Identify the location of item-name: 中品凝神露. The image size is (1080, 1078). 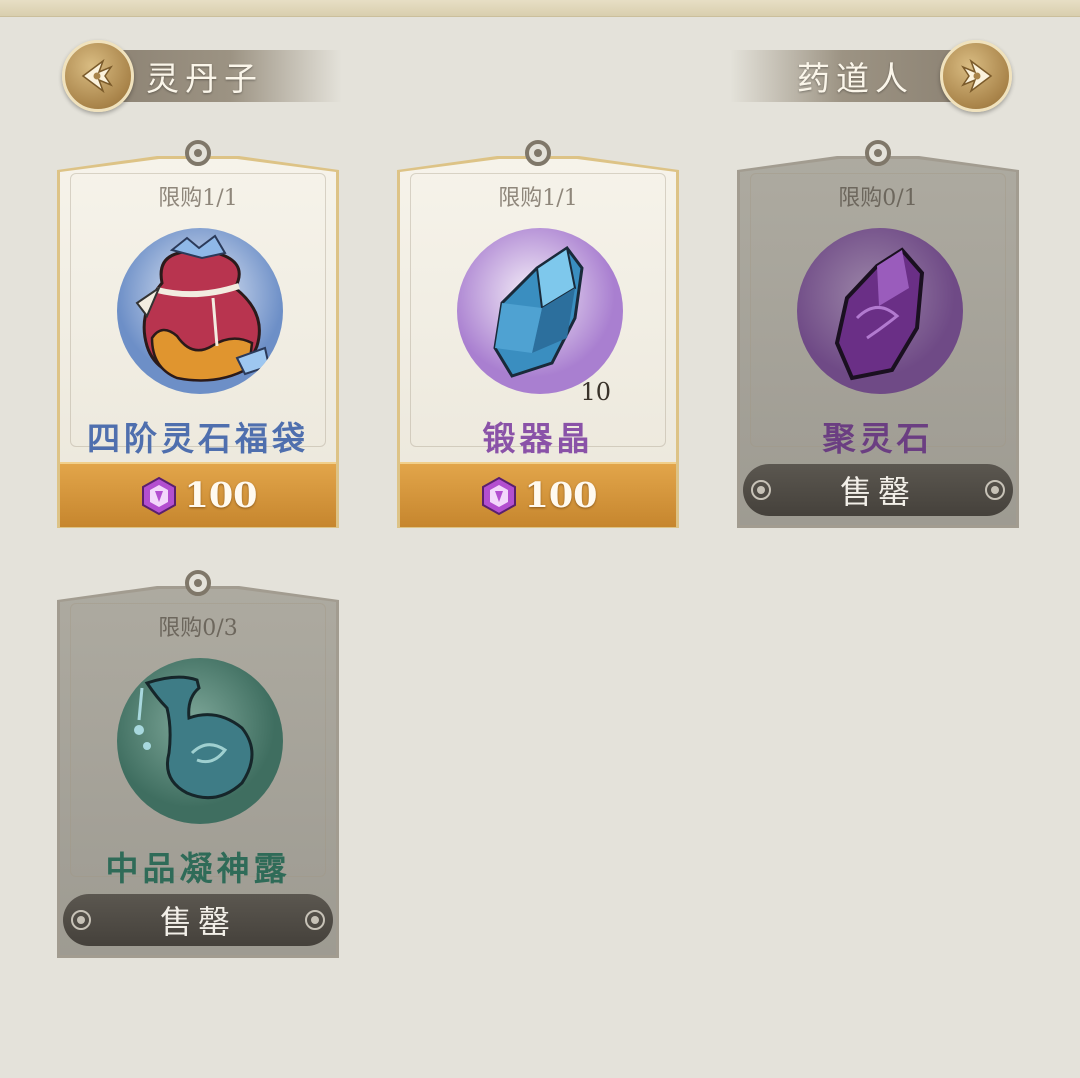
(198, 868).